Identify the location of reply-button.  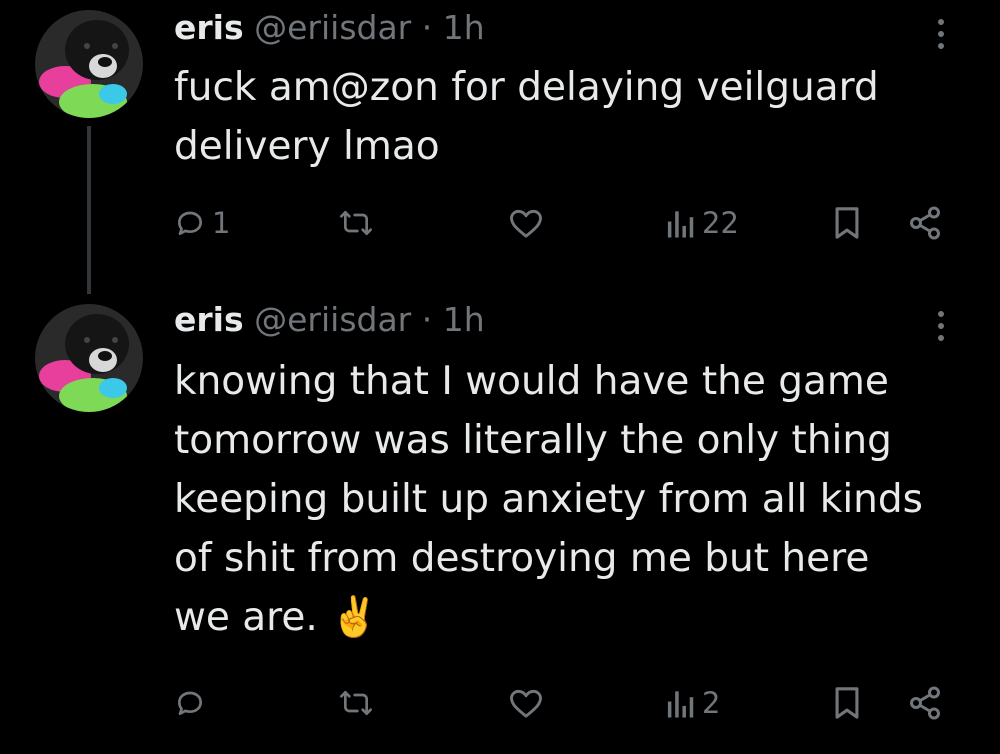
(193, 703).